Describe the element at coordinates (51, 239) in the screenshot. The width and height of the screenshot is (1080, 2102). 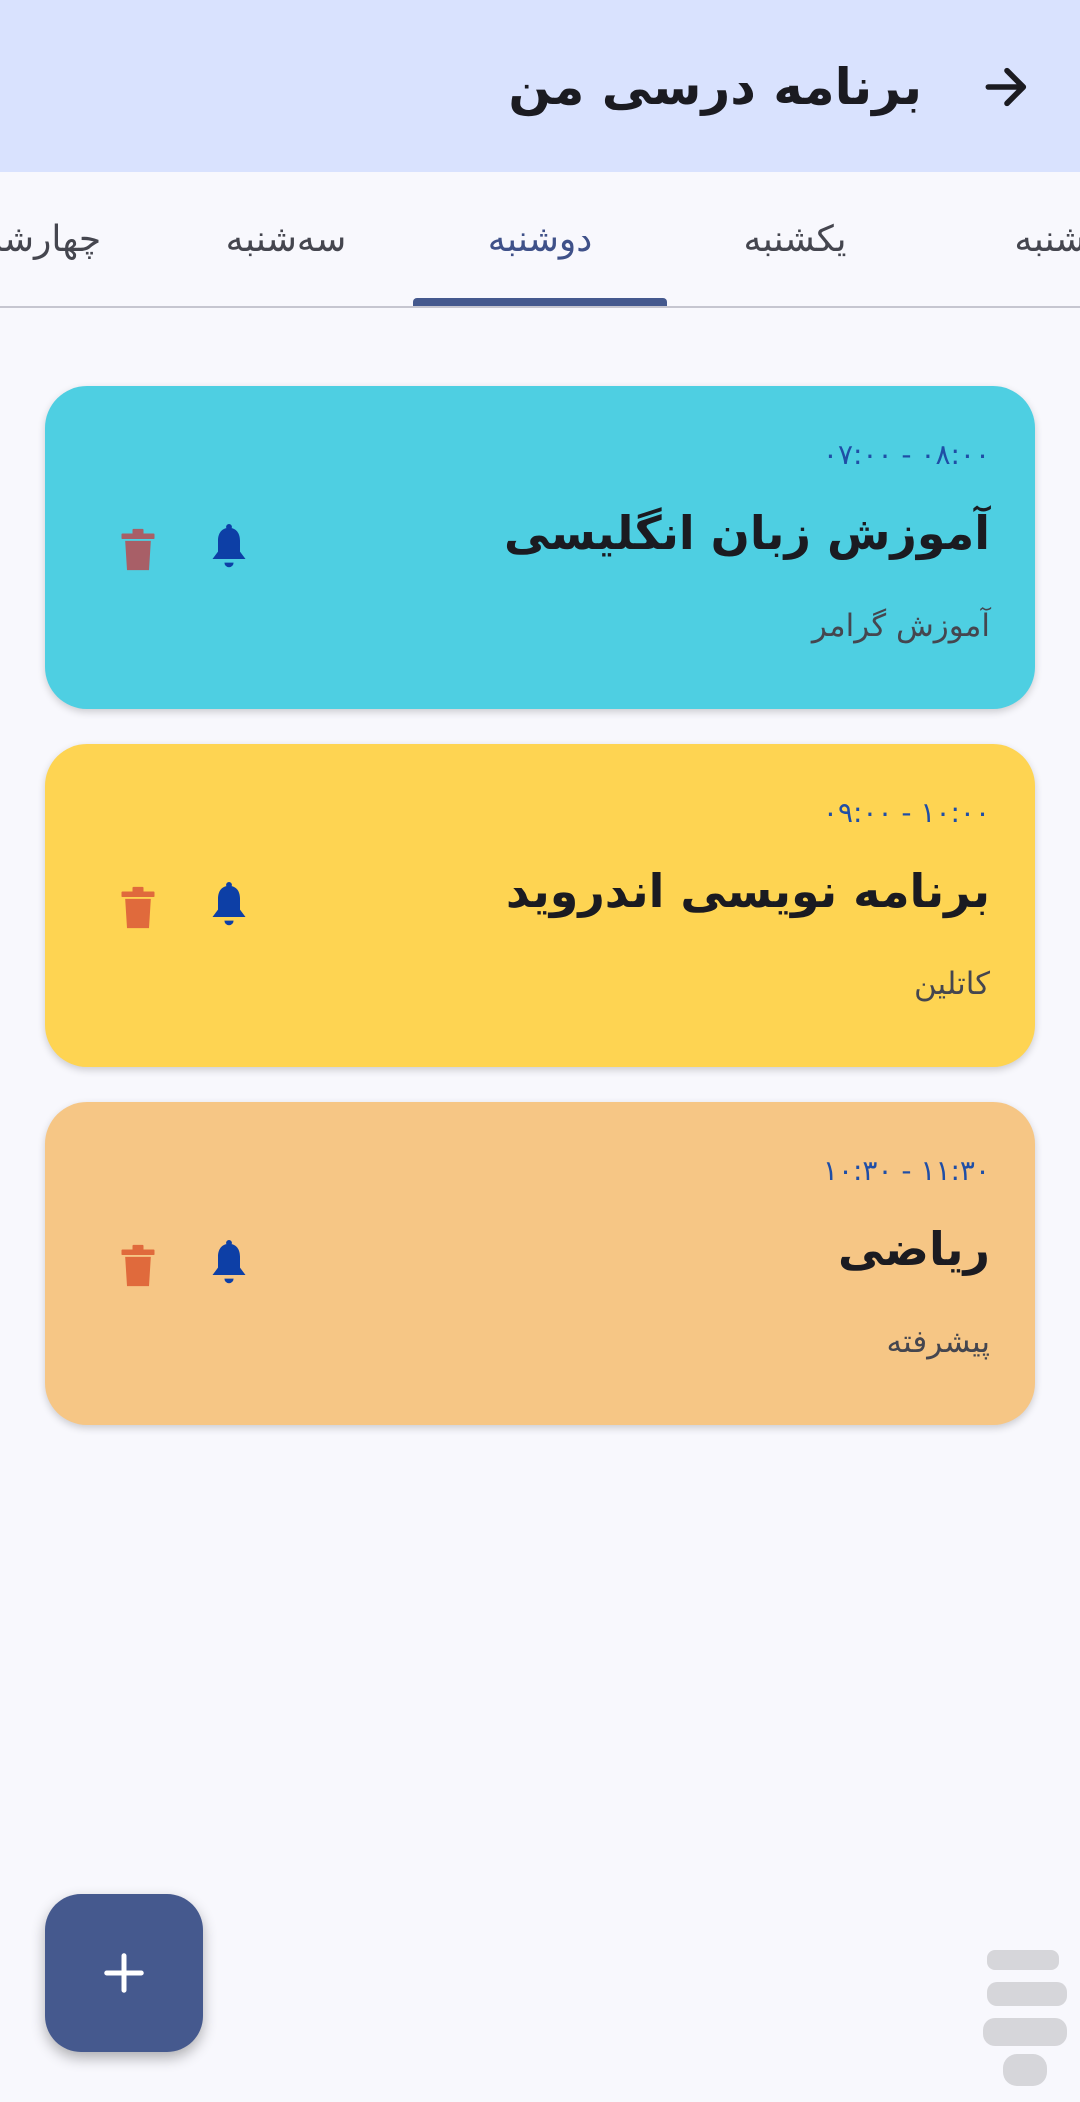
I see `tab-label: چهارشنبه` at that location.